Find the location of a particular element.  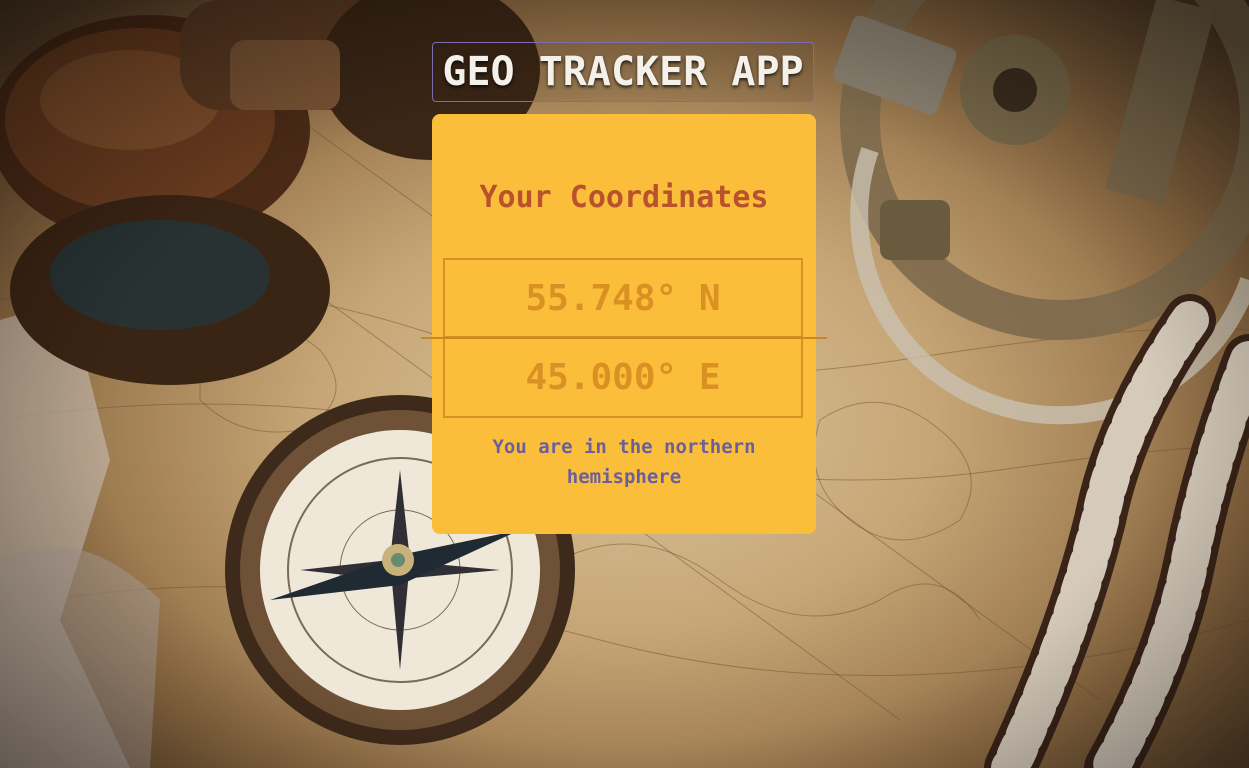

latitude-value: 55.748° N is located at coordinates (623, 298).